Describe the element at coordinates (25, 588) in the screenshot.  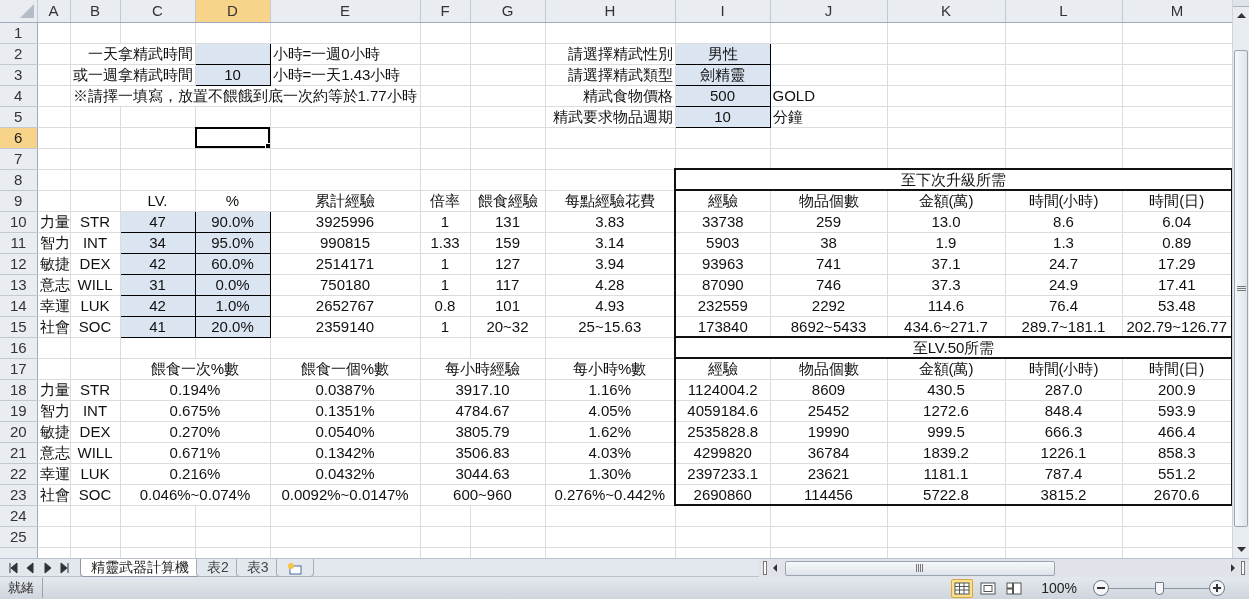
I see `status-text: 就緒` at that location.